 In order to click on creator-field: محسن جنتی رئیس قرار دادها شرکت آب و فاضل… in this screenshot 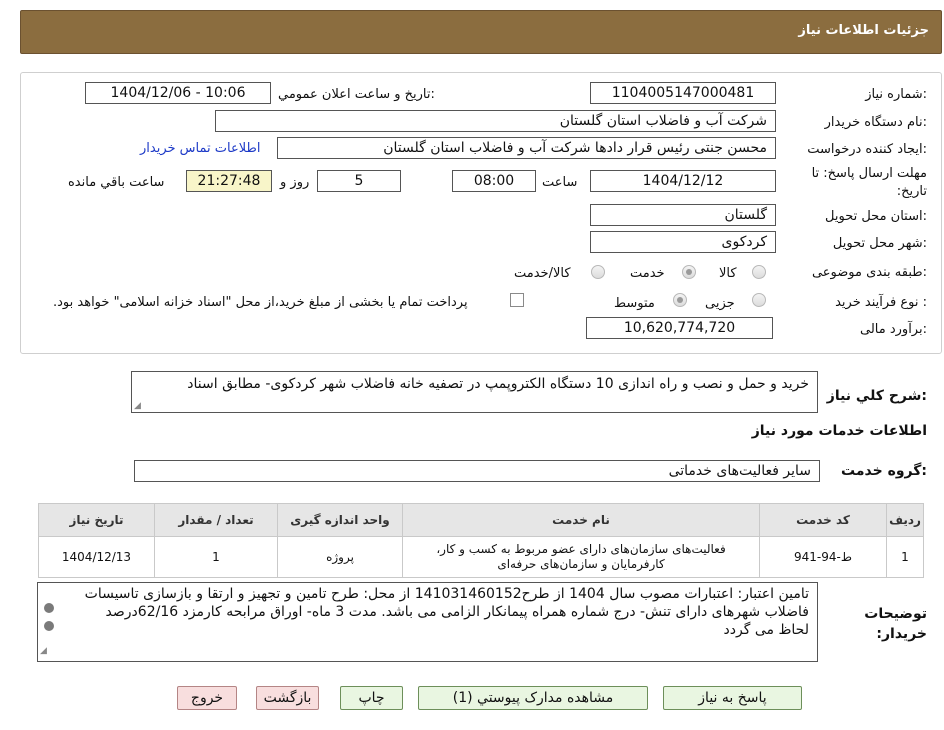, I will do `click(526, 148)`.